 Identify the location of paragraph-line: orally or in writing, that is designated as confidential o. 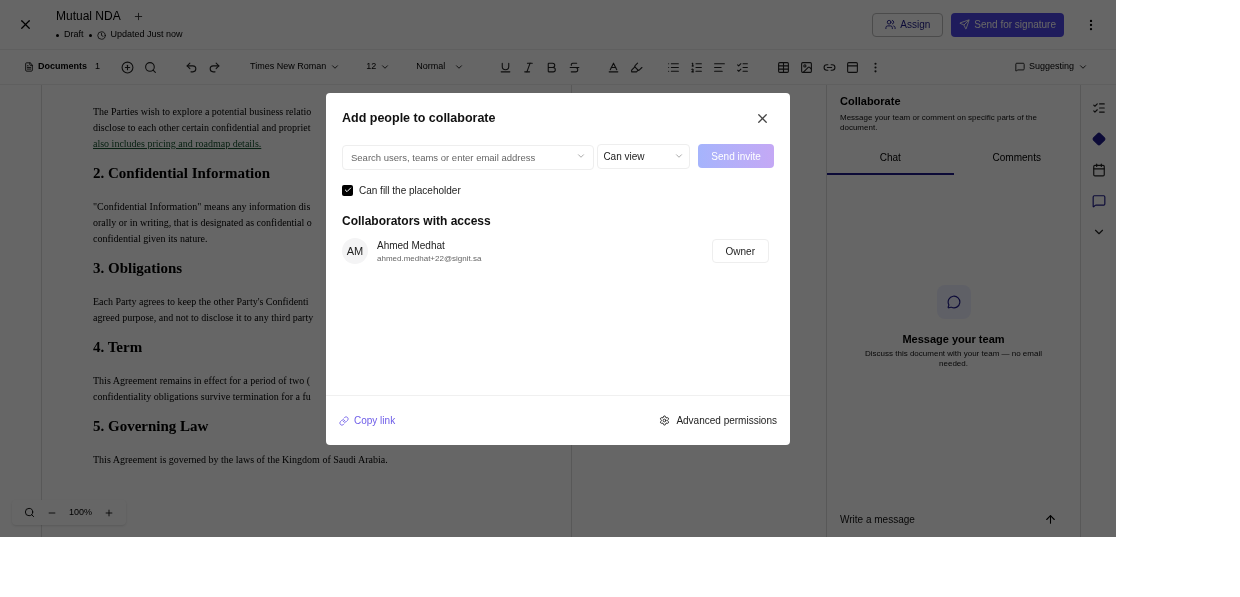
(202, 223).